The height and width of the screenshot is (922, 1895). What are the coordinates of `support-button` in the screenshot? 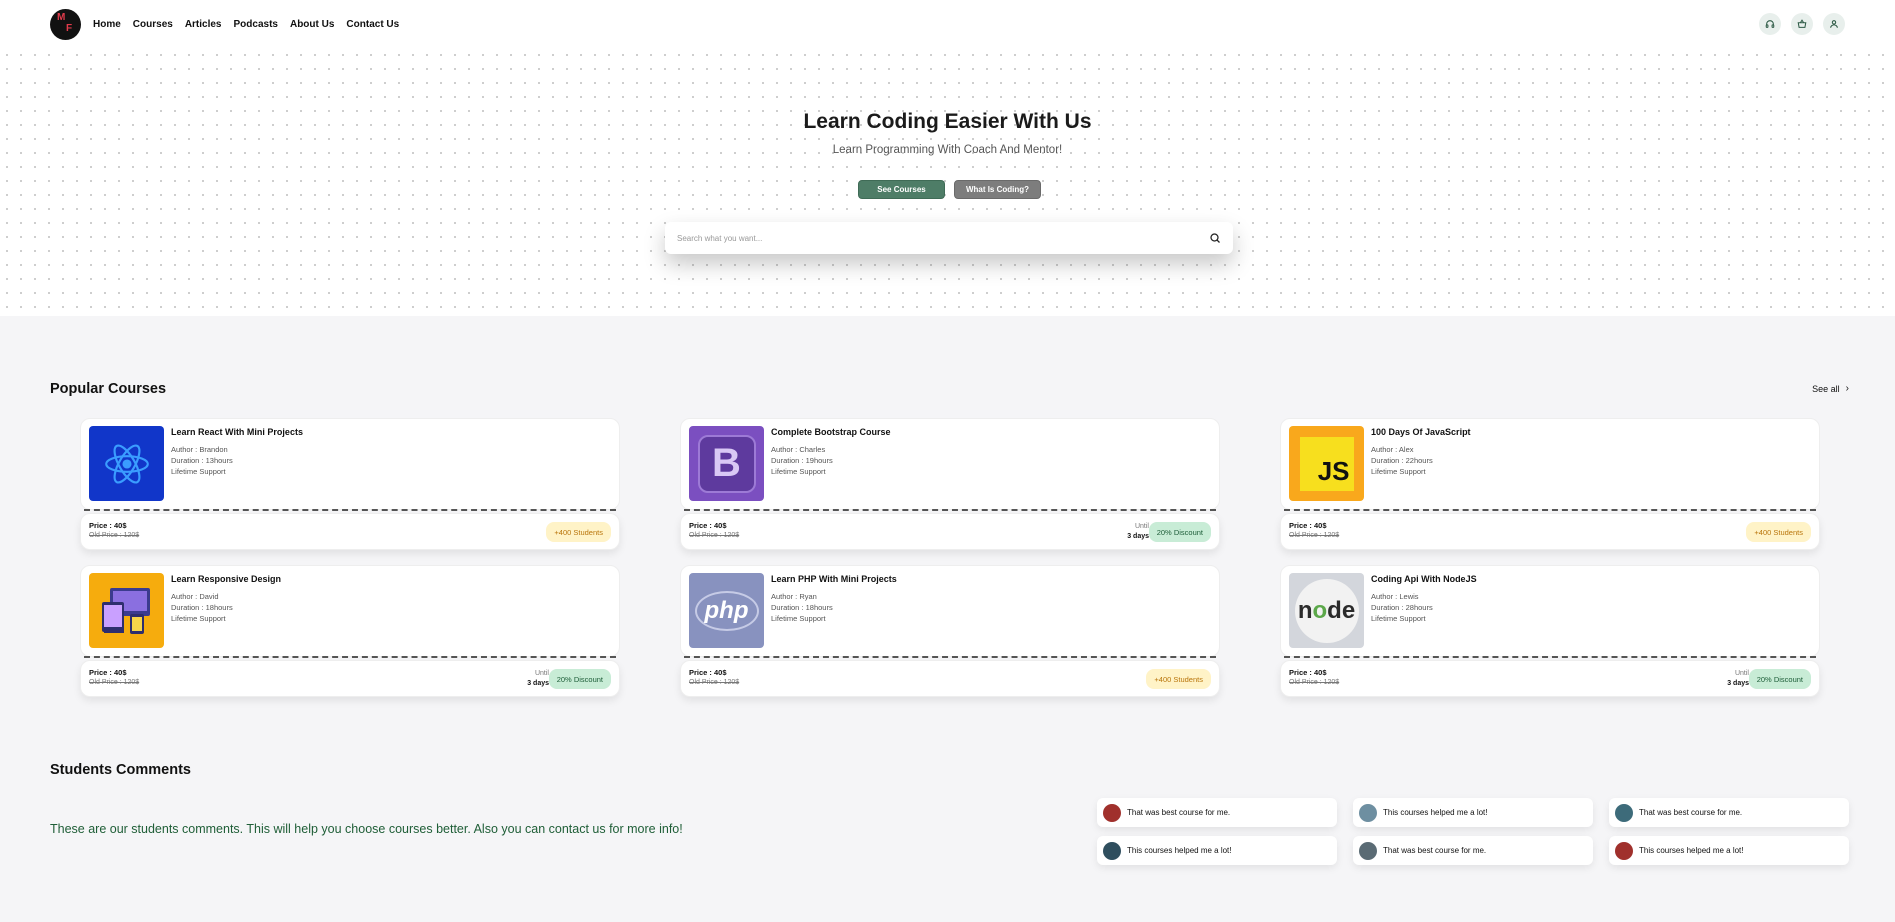 It's located at (1770, 24).